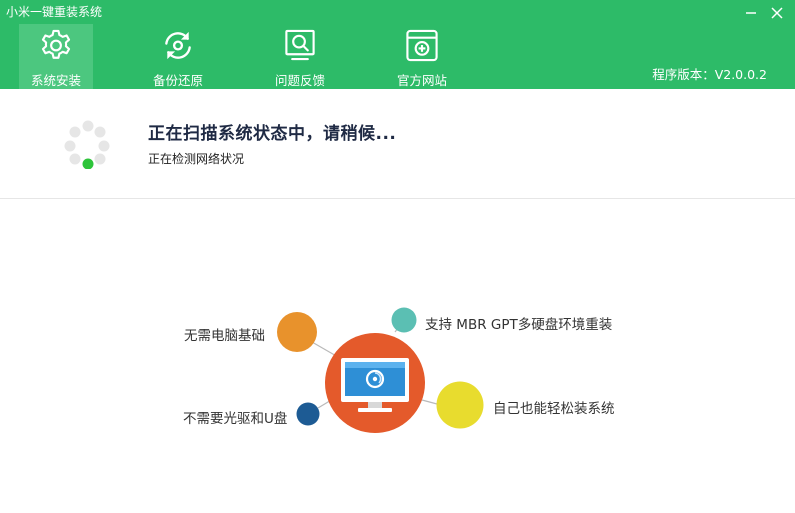 The width and height of the screenshot is (795, 513). I want to click on scan-status: 正在检测网络状况, so click(196, 159).